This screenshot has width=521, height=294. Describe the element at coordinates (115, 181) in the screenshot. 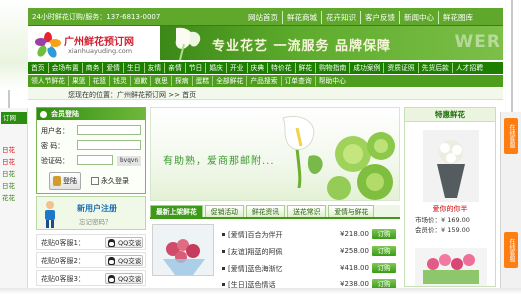

I see `remember-label: 永久登录` at that location.